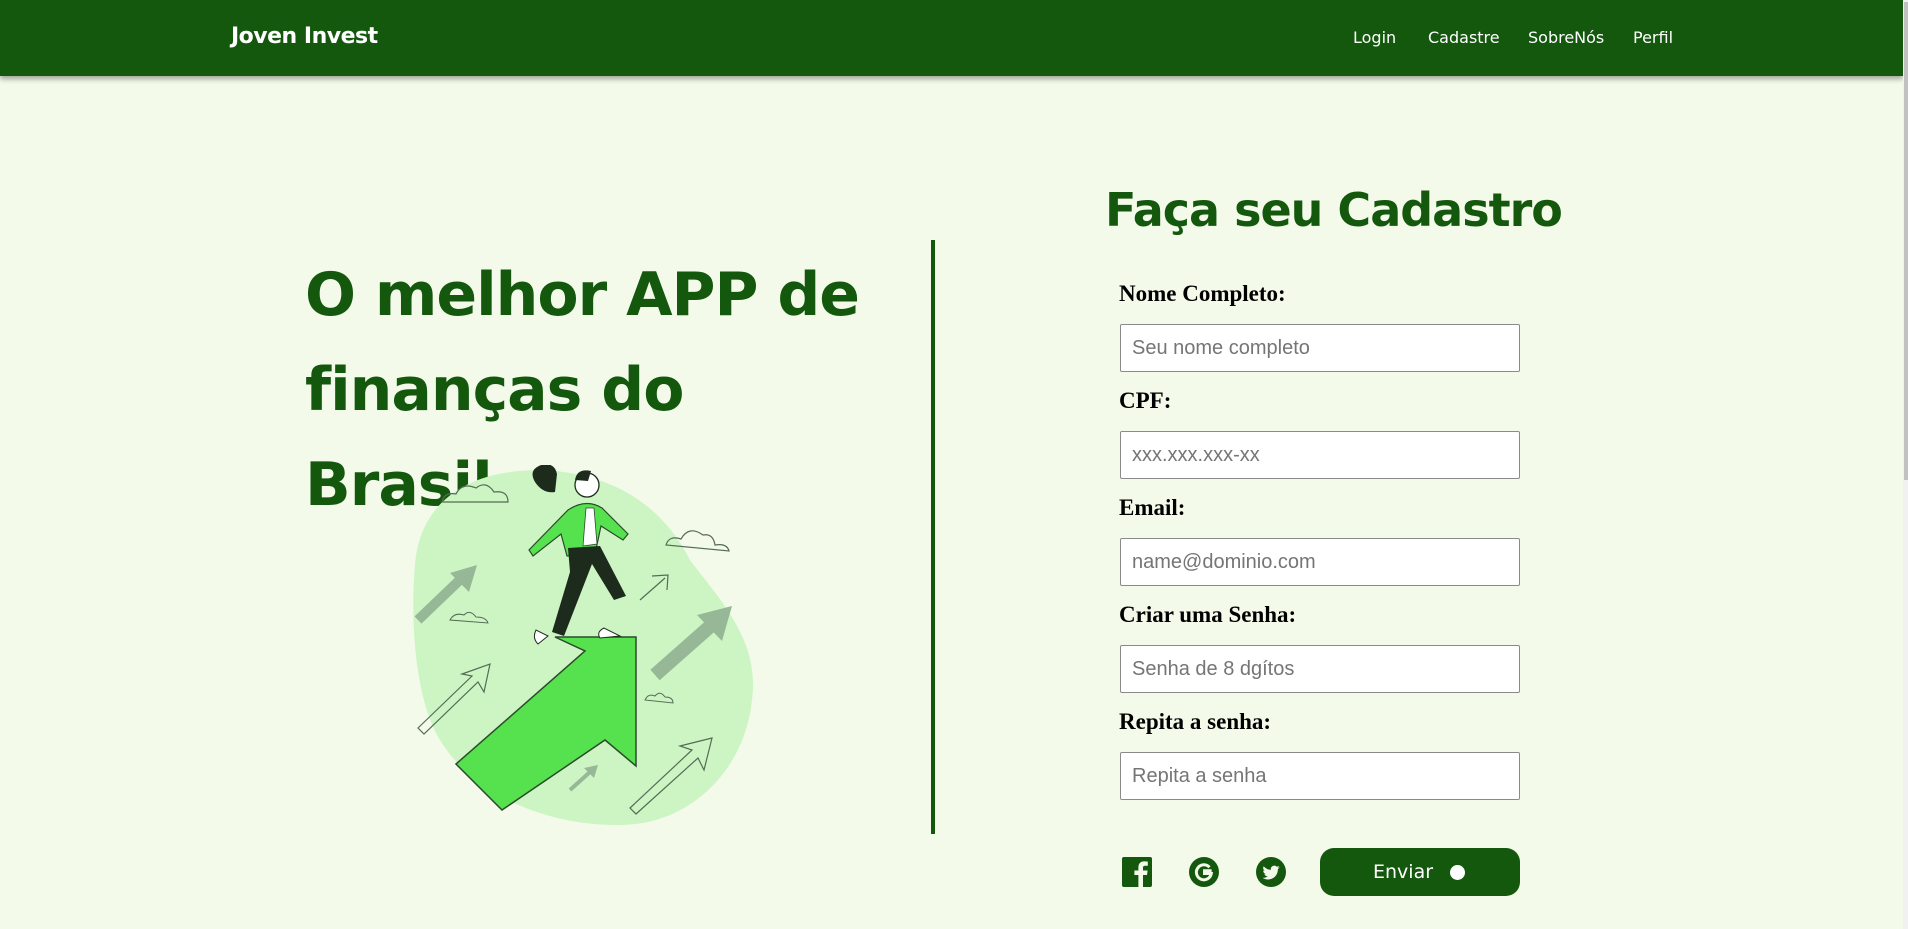  What do you see at coordinates (1464, 37) in the screenshot?
I see `nav-link-cadastre: Cadastre` at bounding box center [1464, 37].